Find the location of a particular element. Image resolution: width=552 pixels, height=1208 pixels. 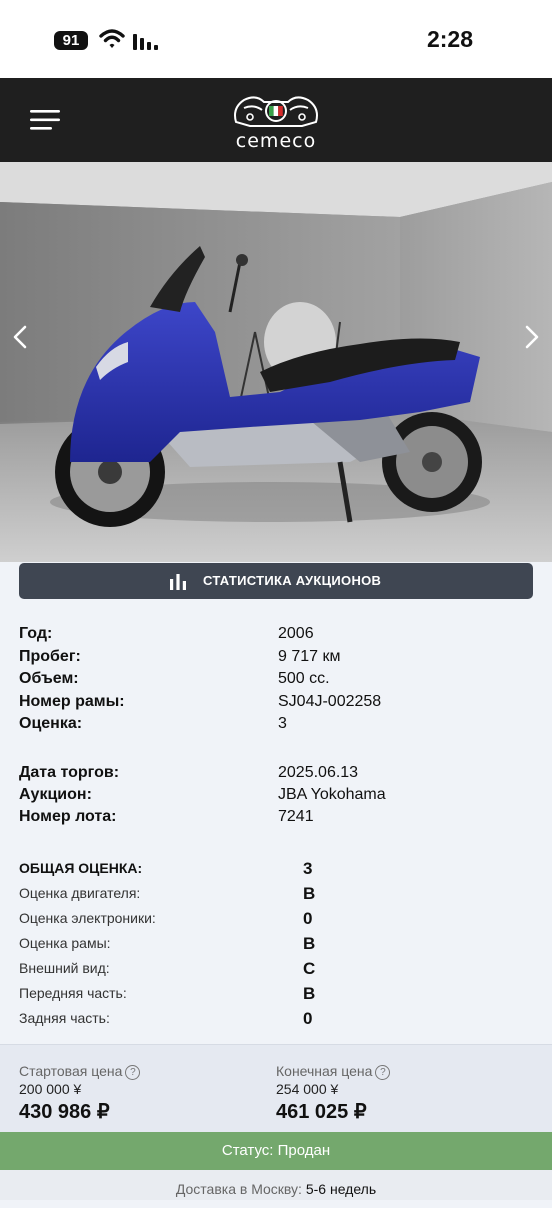

spec-label: Объем: is located at coordinates (49, 678).